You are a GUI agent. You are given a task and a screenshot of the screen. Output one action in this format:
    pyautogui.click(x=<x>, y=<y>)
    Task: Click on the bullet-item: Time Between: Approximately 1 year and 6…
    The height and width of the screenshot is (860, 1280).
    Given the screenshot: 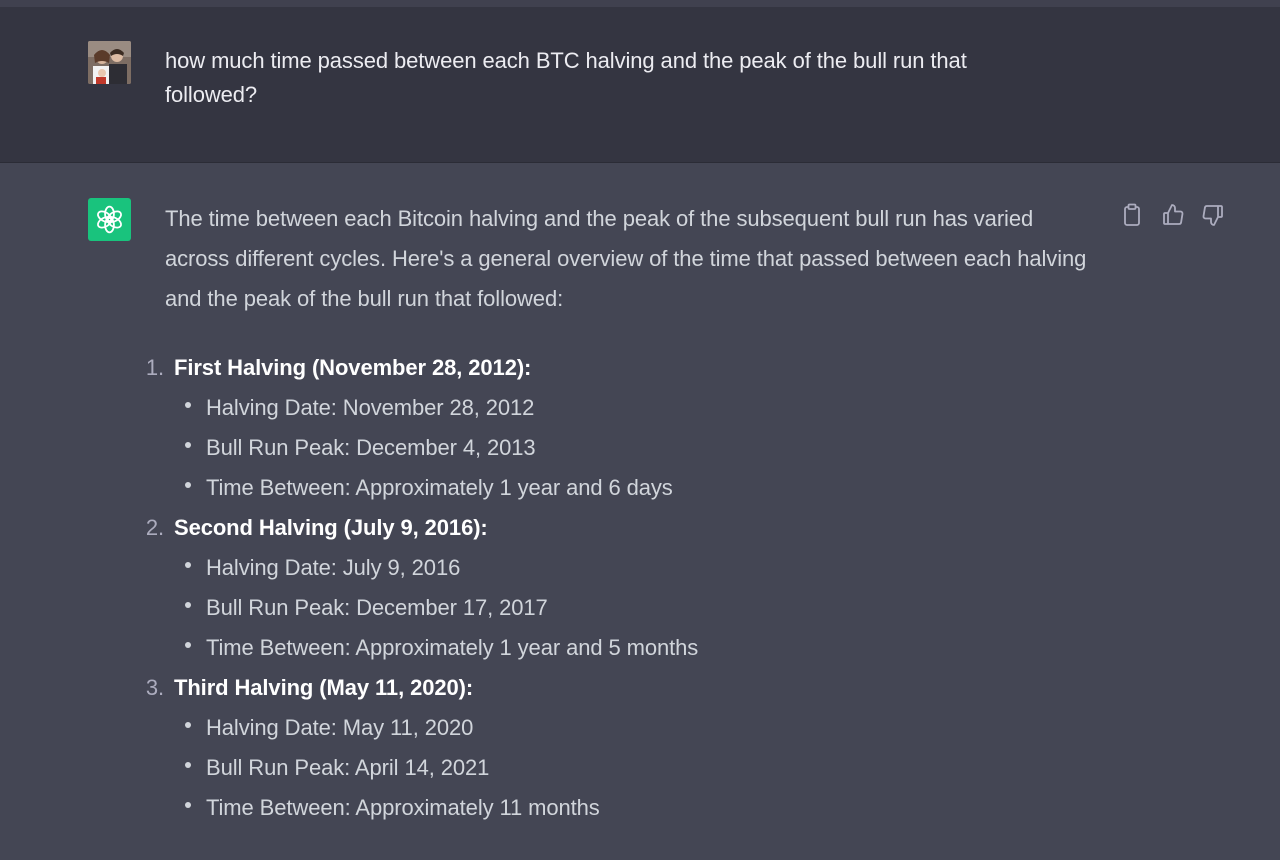 What is the action you would take?
    pyautogui.click(x=640, y=488)
    